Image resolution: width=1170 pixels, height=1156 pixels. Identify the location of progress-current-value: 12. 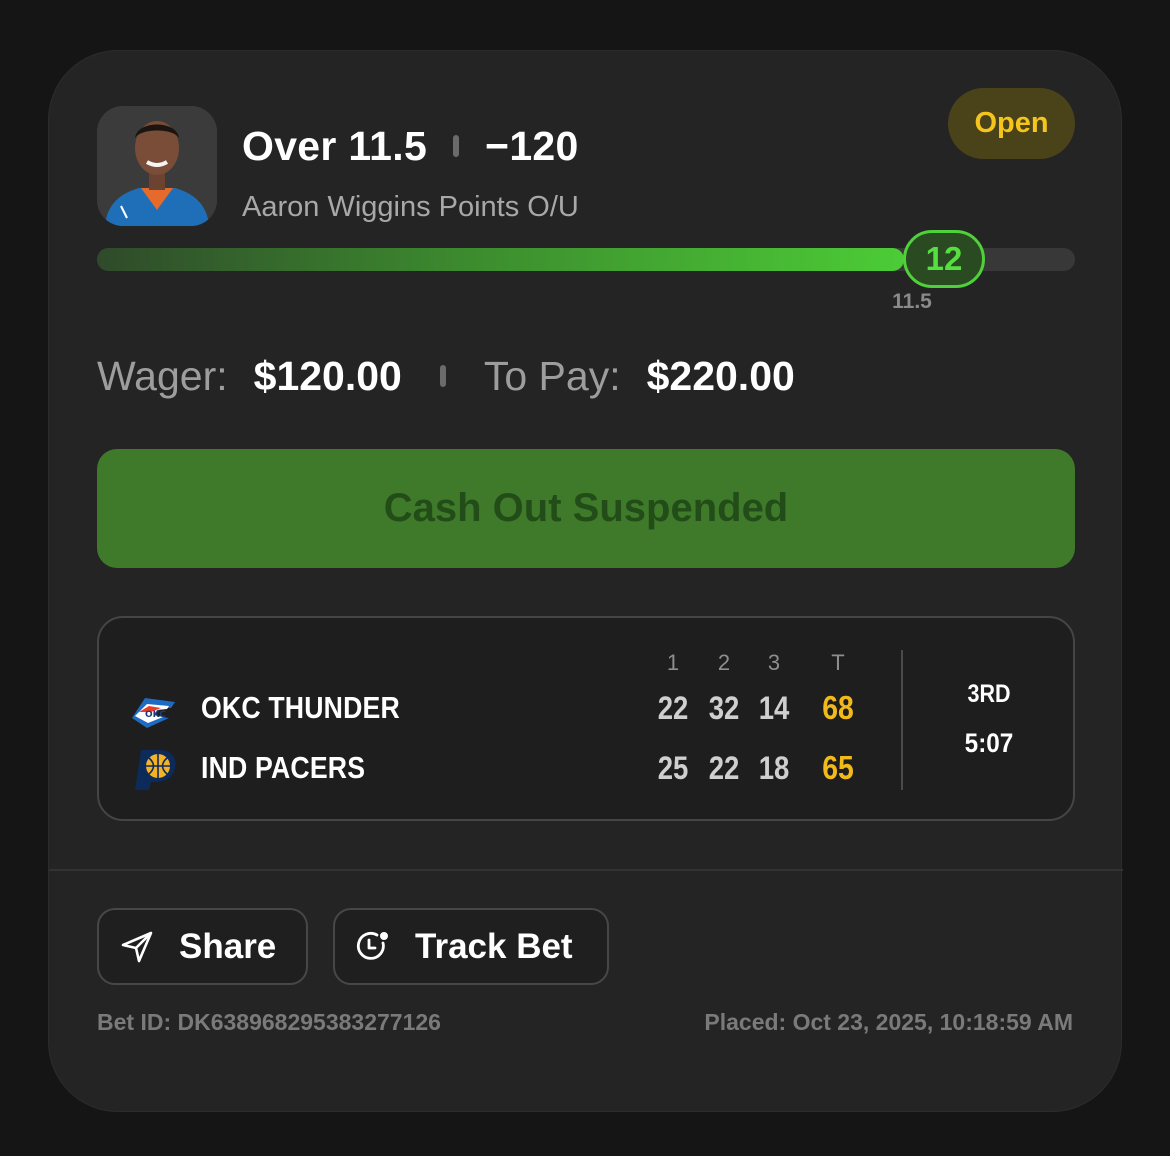
(944, 259).